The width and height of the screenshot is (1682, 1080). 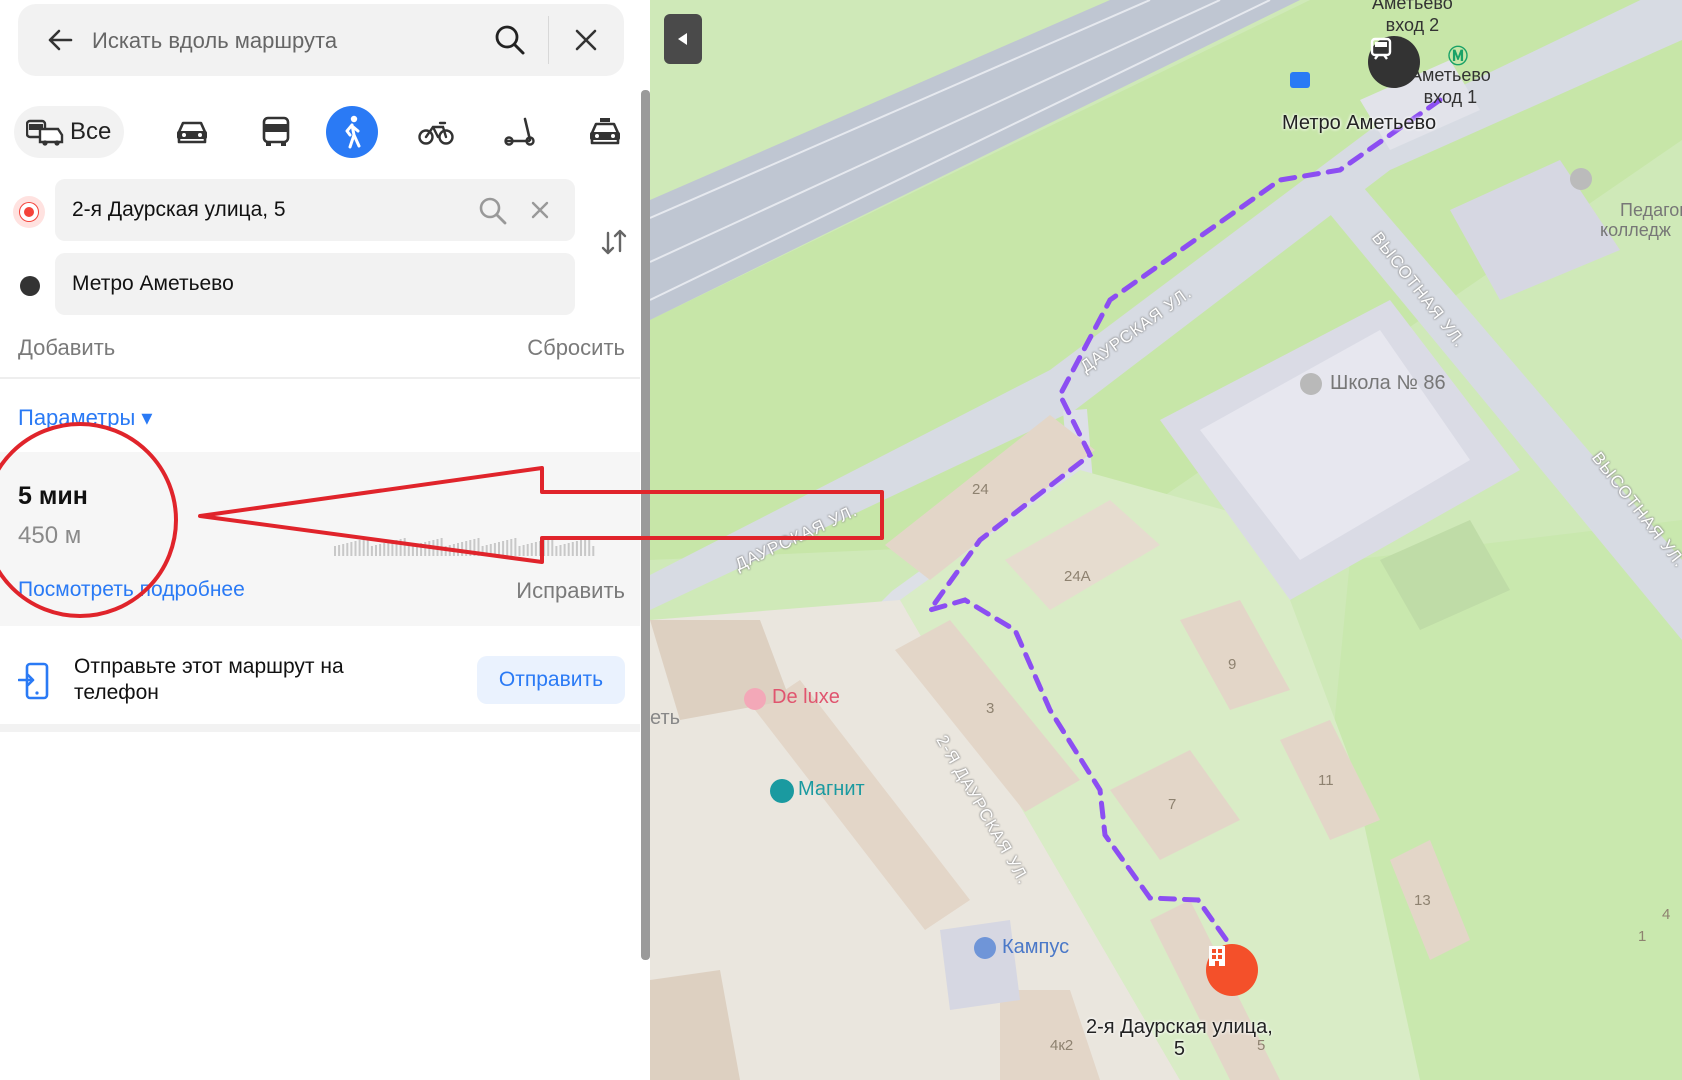 I want to click on origin-value: 2-я Даурская улица, 5, so click(x=179, y=209).